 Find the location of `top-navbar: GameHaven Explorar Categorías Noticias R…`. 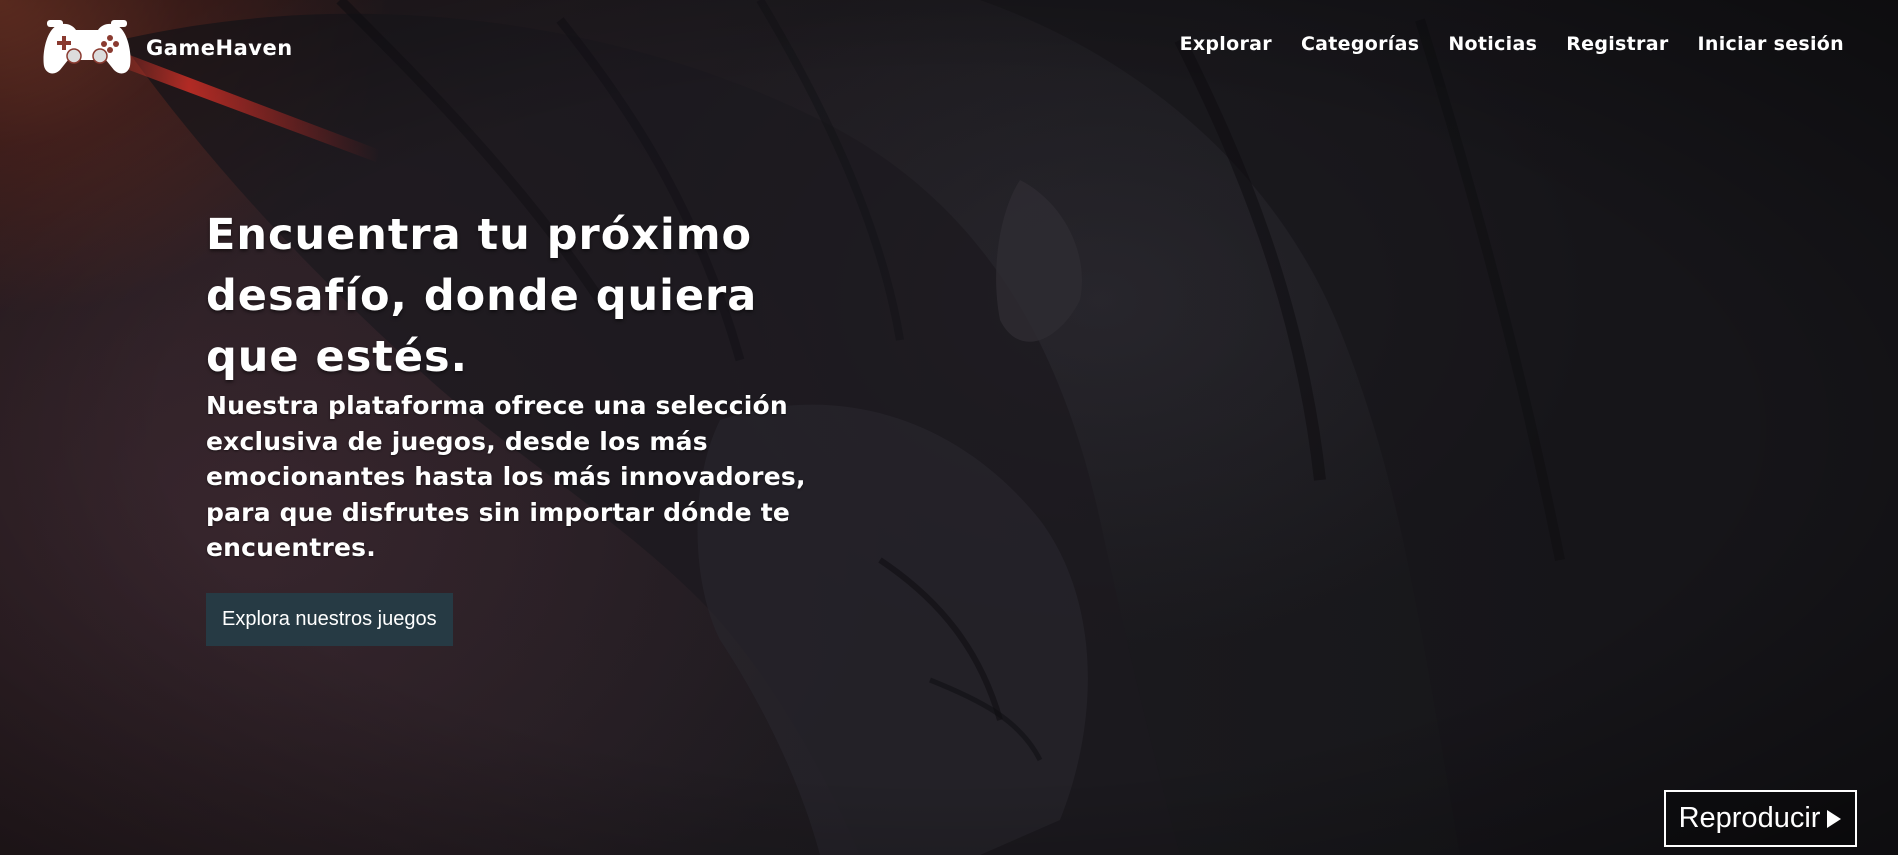

top-navbar: GameHaven Explorar Categorías Noticias R… is located at coordinates (949, 47).